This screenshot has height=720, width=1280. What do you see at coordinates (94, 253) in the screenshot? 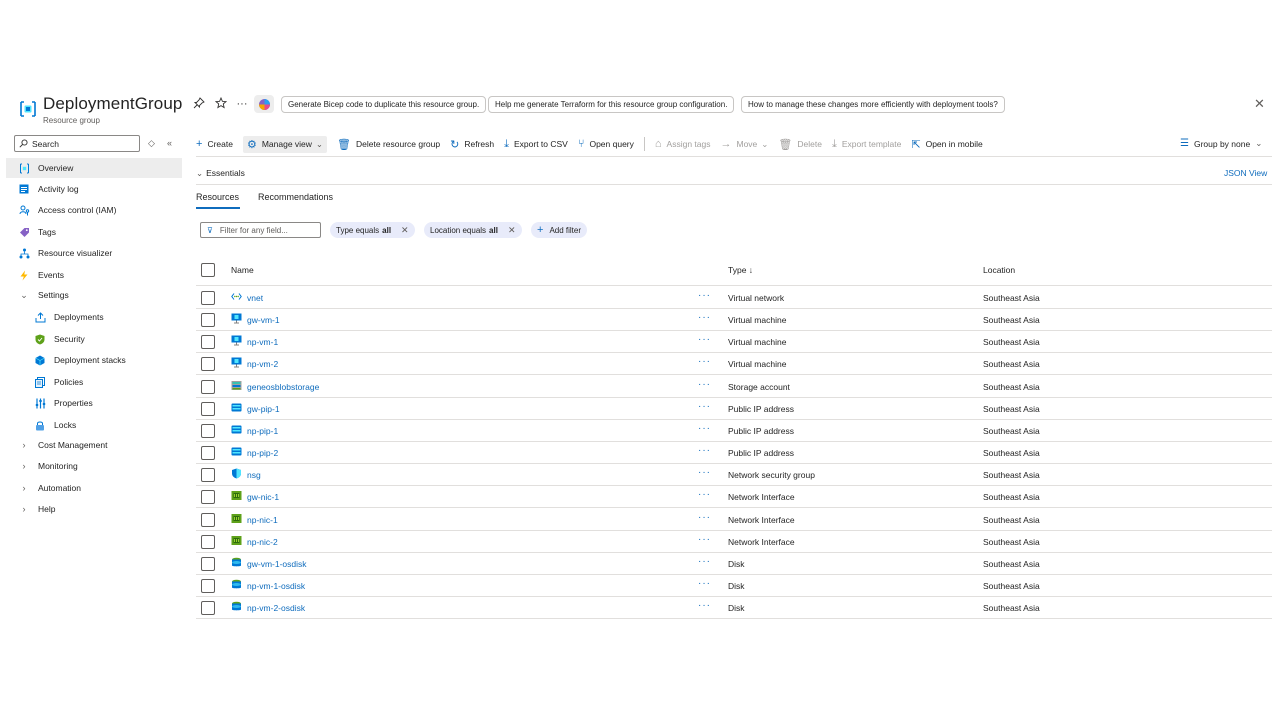
I see `sidebar-item-resource-visualizer: Resource visualizer` at bounding box center [94, 253].